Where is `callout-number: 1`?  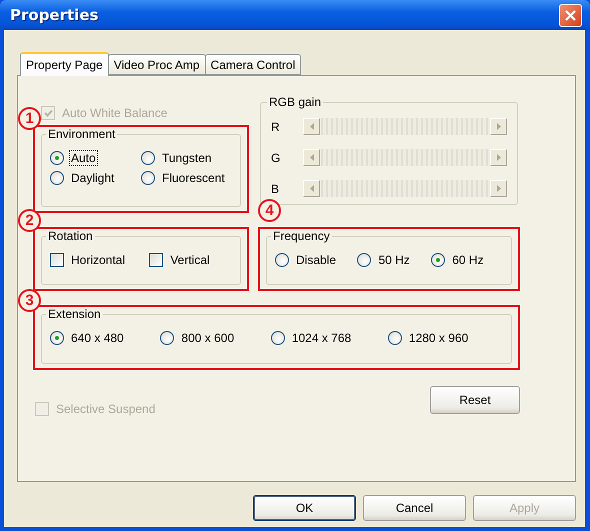 callout-number: 1 is located at coordinates (29, 118).